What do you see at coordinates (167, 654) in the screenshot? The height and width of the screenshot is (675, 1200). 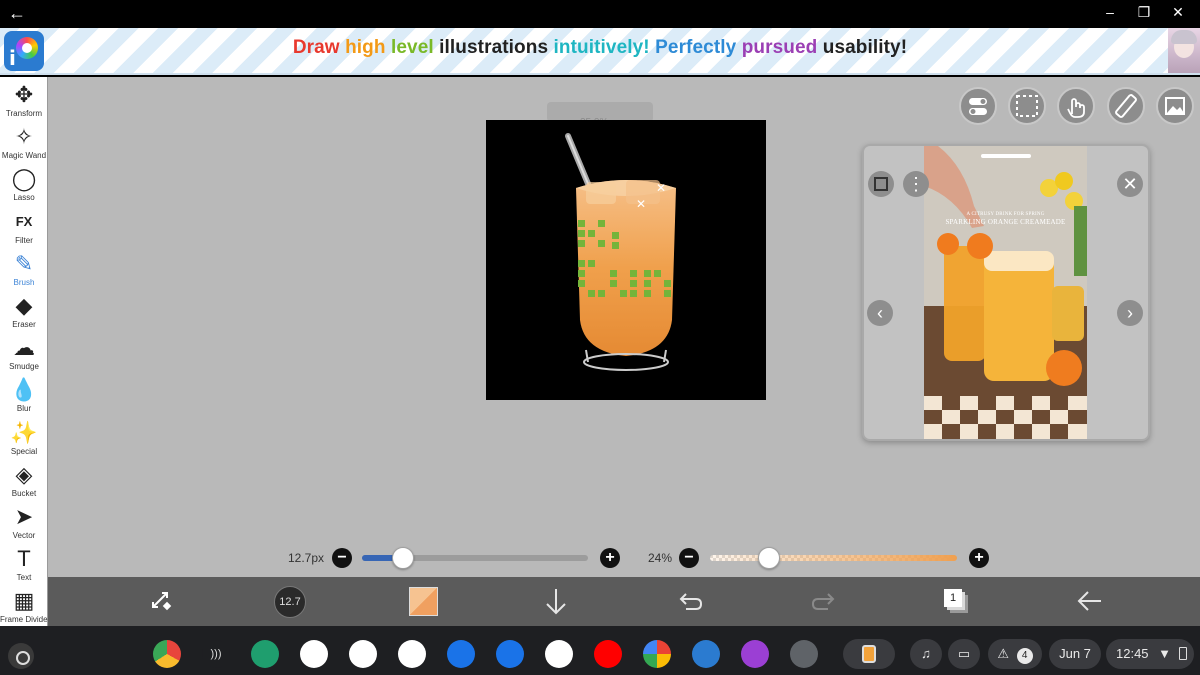 I see `chrome-icon` at bounding box center [167, 654].